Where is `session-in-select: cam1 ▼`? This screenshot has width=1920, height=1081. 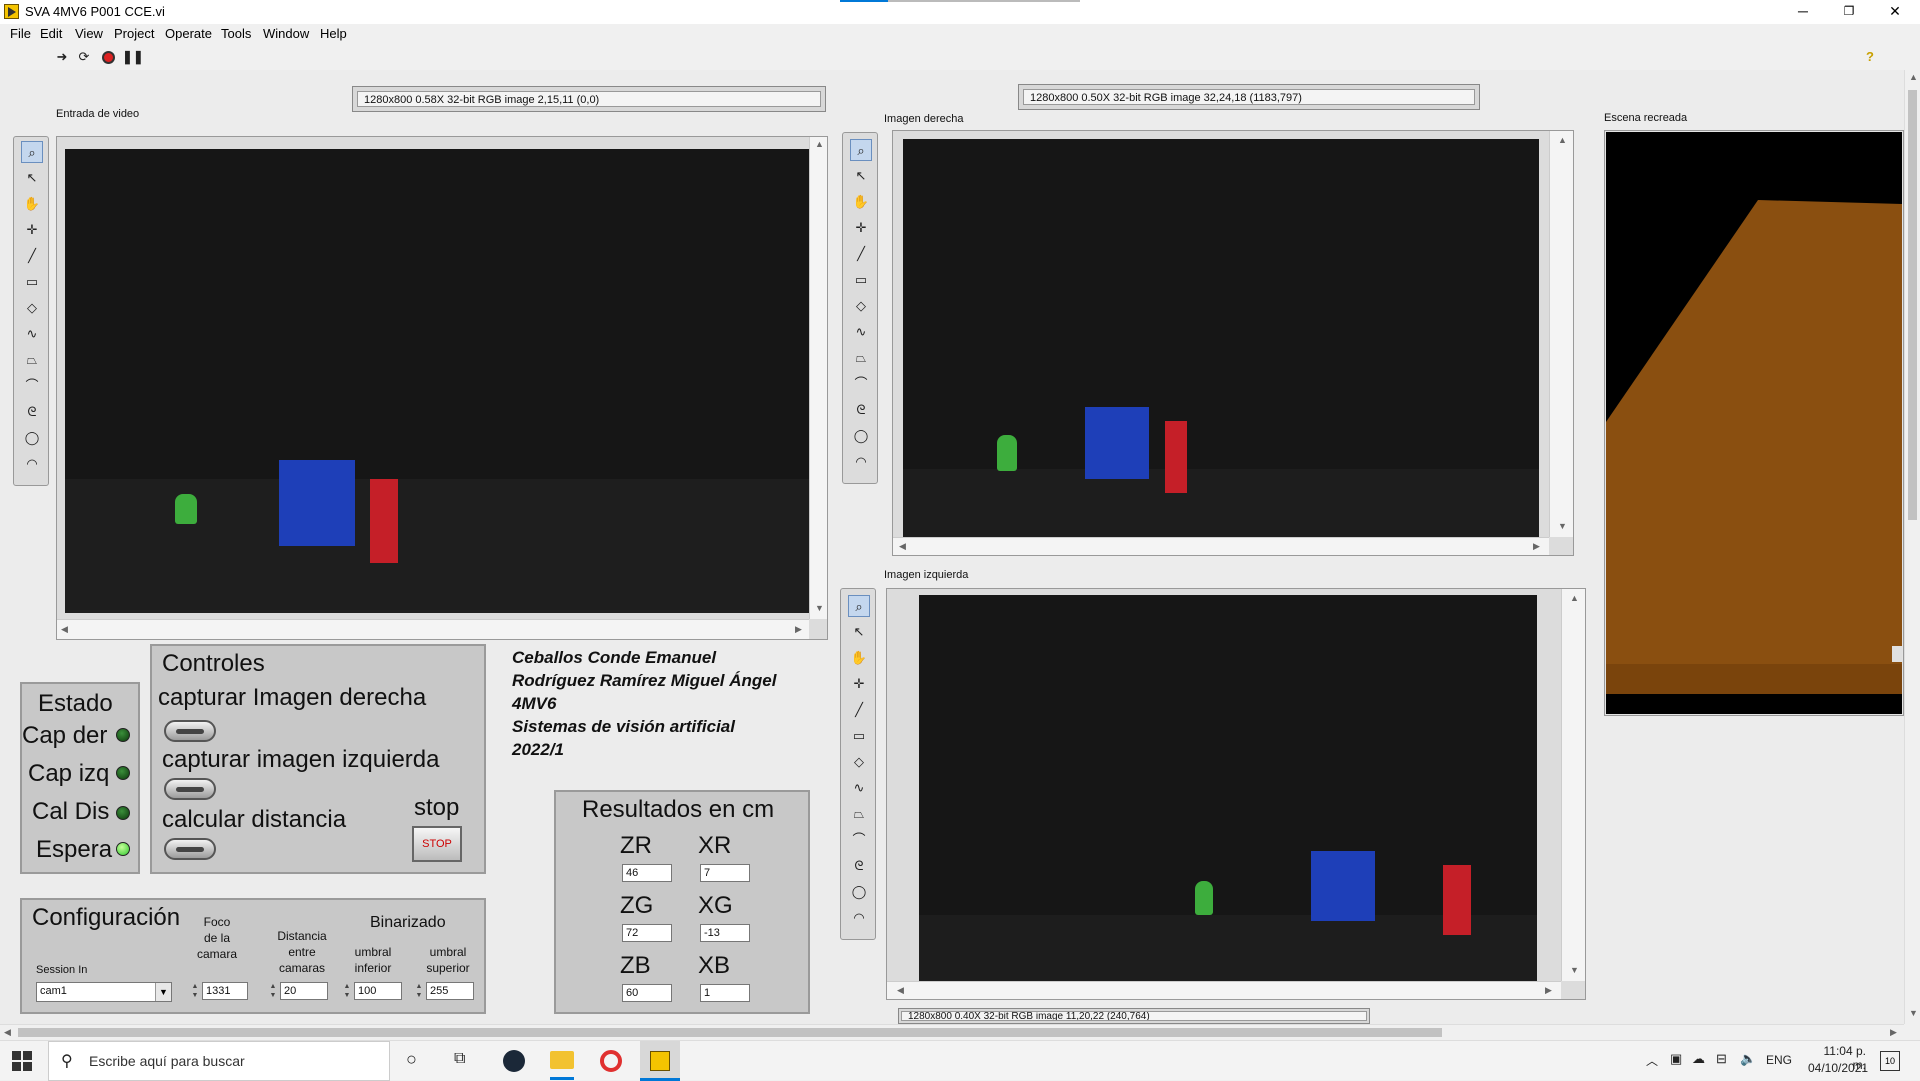 session-in-select: cam1 ▼ is located at coordinates (104, 992).